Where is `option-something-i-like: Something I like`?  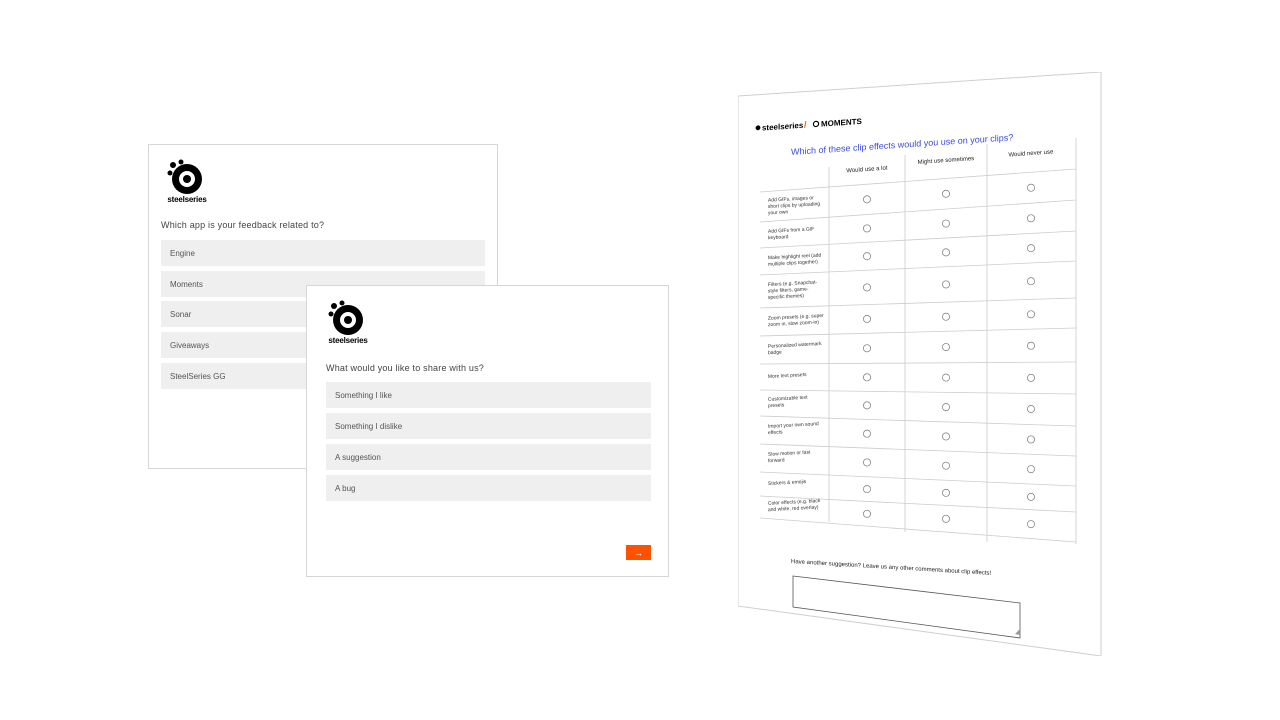
option-something-i-like: Something I like is located at coordinates (488, 395).